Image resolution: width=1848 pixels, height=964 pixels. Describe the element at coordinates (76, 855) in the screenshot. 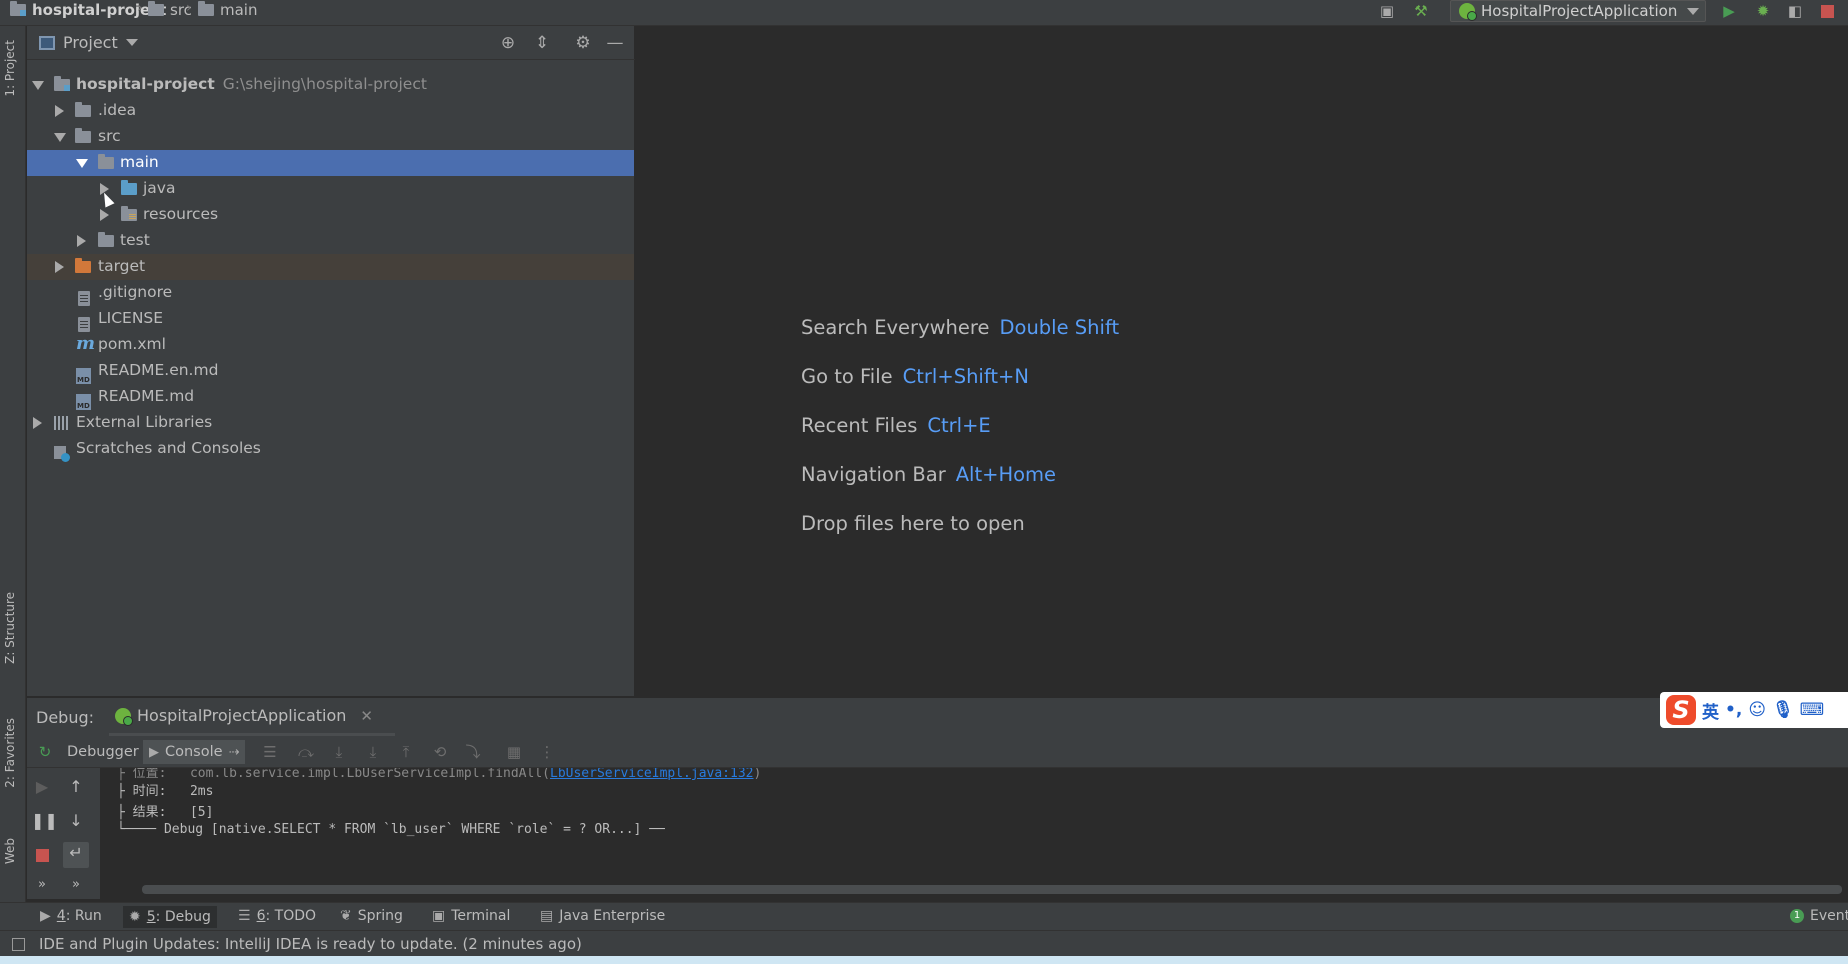

I see `soft-wrap-icon: ↵` at that location.